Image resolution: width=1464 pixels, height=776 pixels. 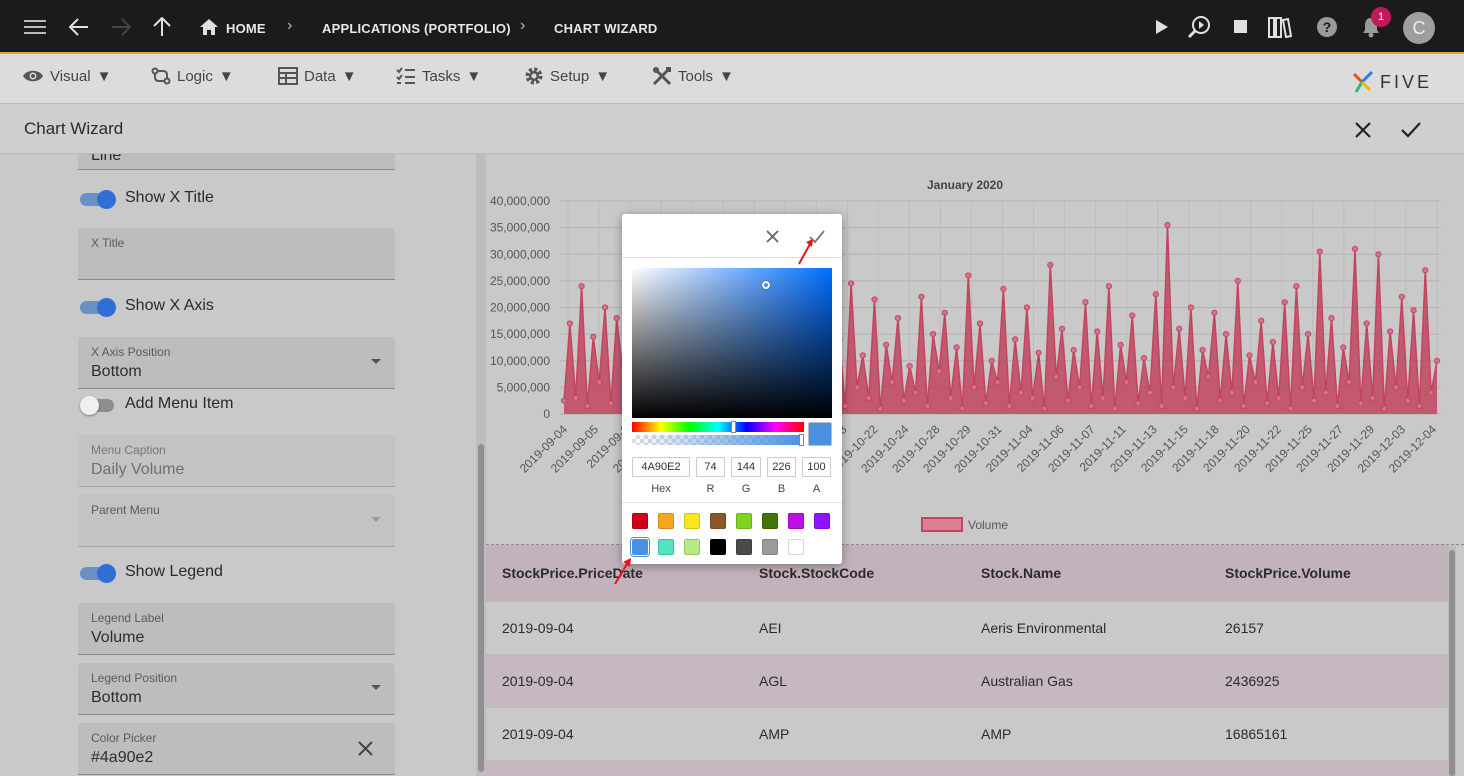 I want to click on tools-icon, so click(x=662, y=76).